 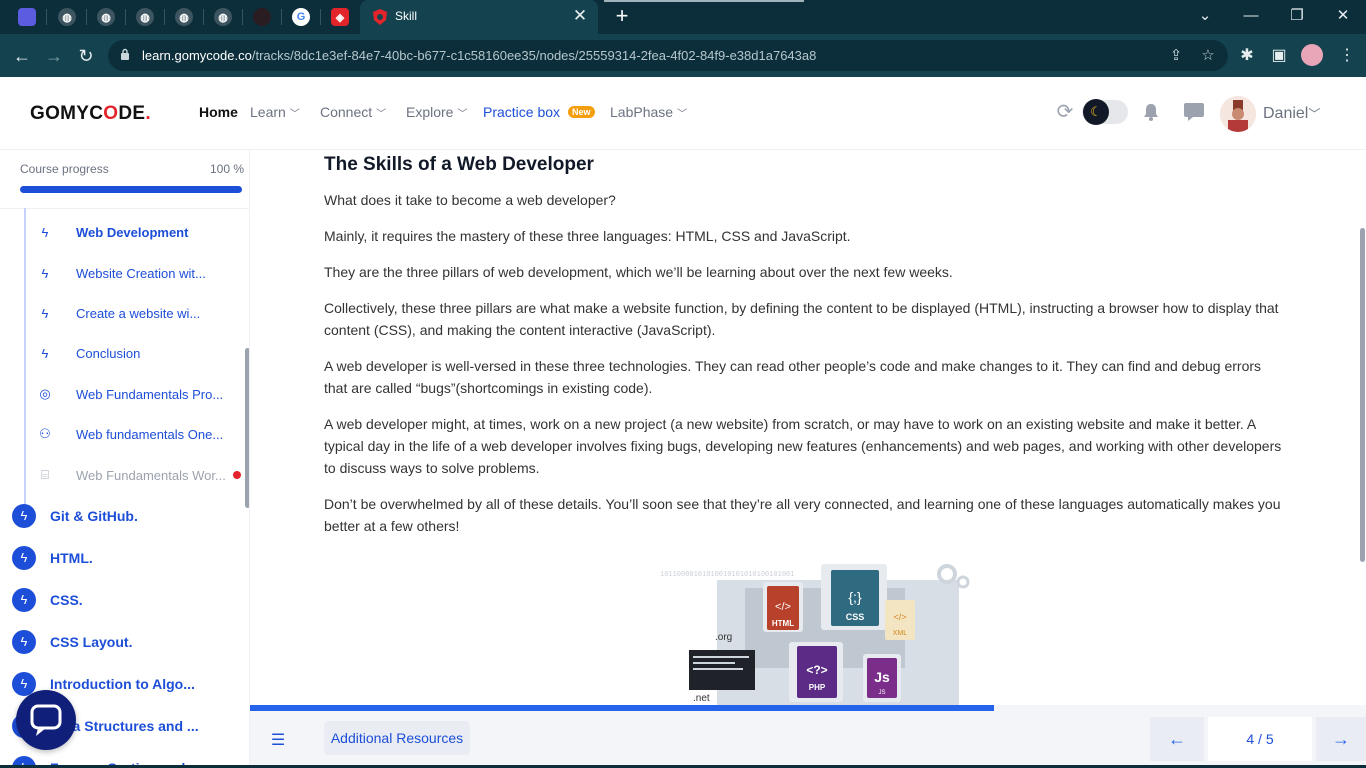 What do you see at coordinates (1238, 114) in the screenshot?
I see `user-avatar` at bounding box center [1238, 114].